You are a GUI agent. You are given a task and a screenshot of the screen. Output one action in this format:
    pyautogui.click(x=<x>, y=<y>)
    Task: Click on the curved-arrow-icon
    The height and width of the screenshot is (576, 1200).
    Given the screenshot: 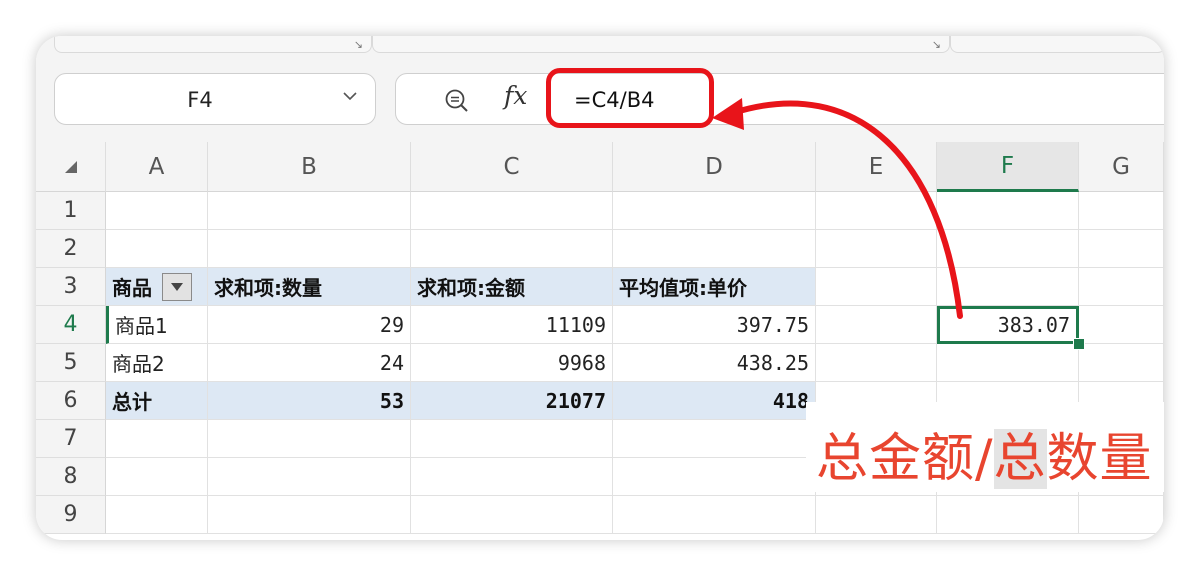 What is the action you would take?
    pyautogui.click(x=837, y=208)
    